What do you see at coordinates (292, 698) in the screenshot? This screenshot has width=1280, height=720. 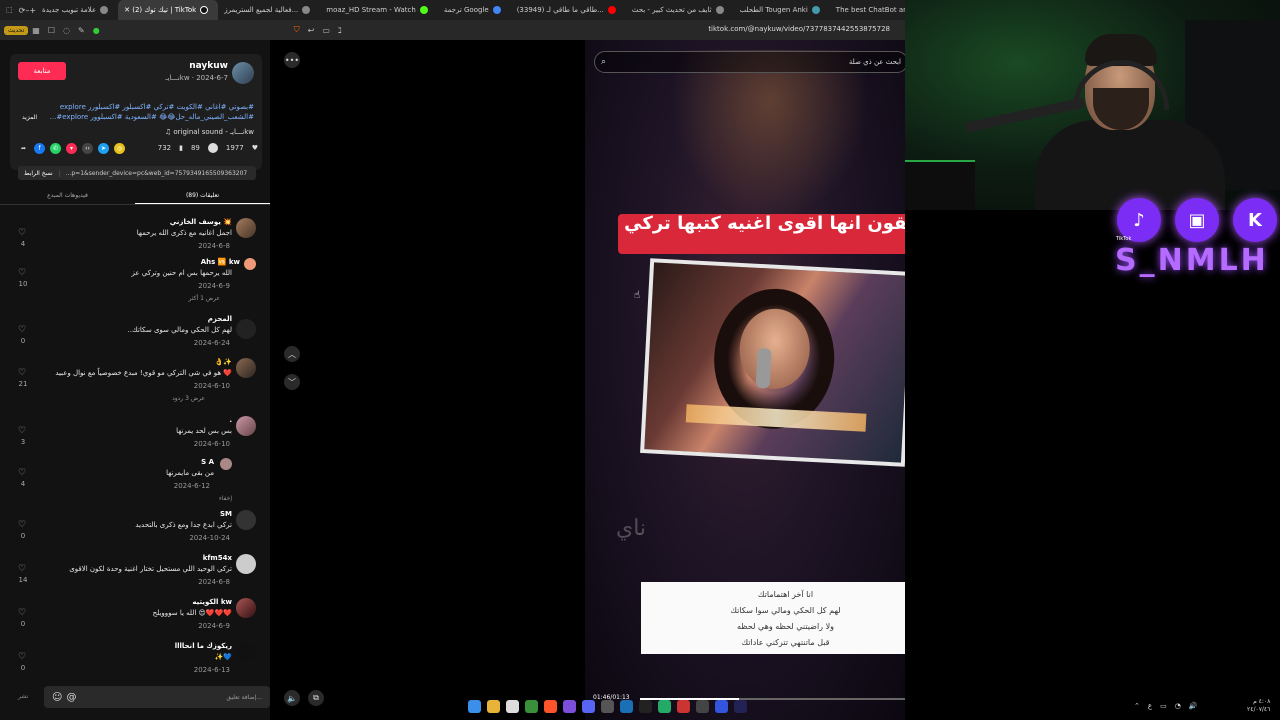 I see `volume-button: 🔈` at bounding box center [292, 698].